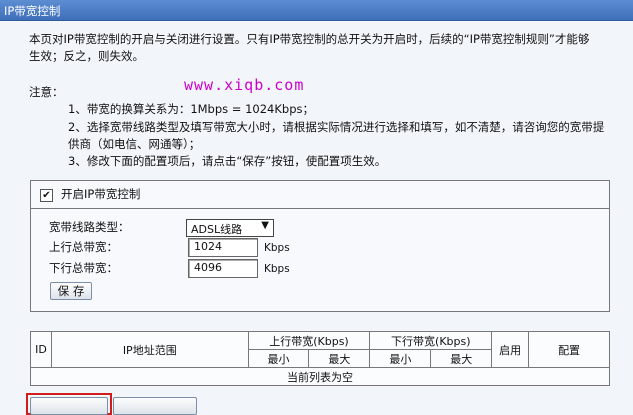  What do you see at coordinates (431, 340) in the screenshot?
I see `col-header-download: 下行带宽(Kbps)` at bounding box center [431, 340].